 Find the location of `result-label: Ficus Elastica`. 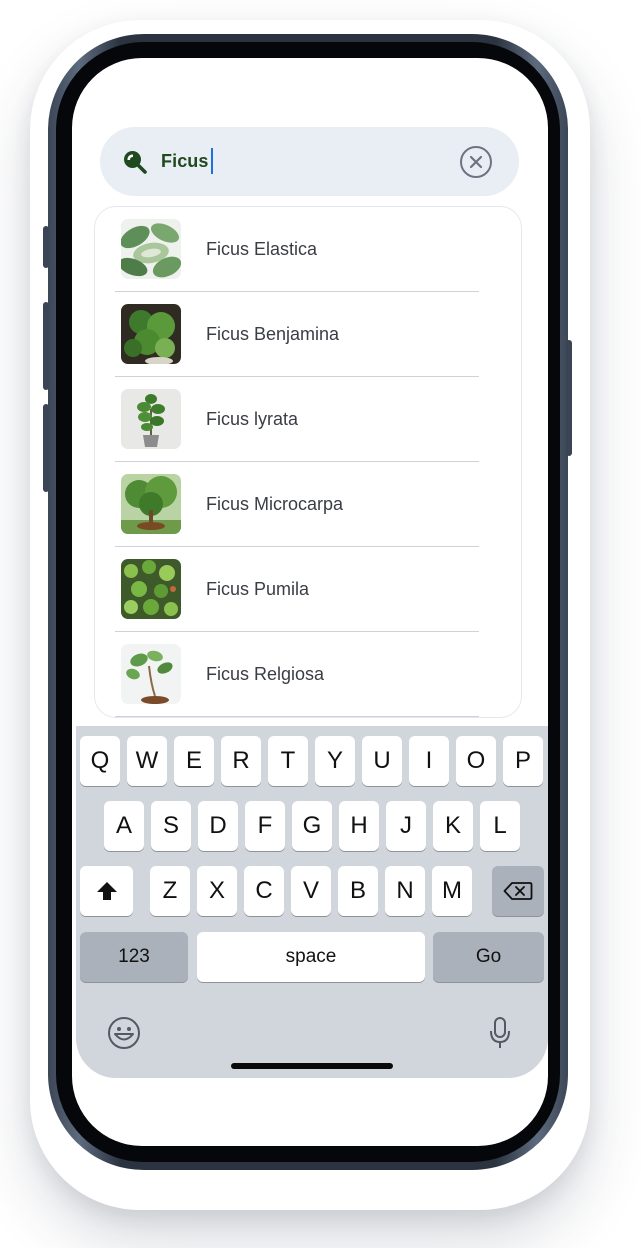

result-label: Ficus Elastica is located at coordinates (262, 249).